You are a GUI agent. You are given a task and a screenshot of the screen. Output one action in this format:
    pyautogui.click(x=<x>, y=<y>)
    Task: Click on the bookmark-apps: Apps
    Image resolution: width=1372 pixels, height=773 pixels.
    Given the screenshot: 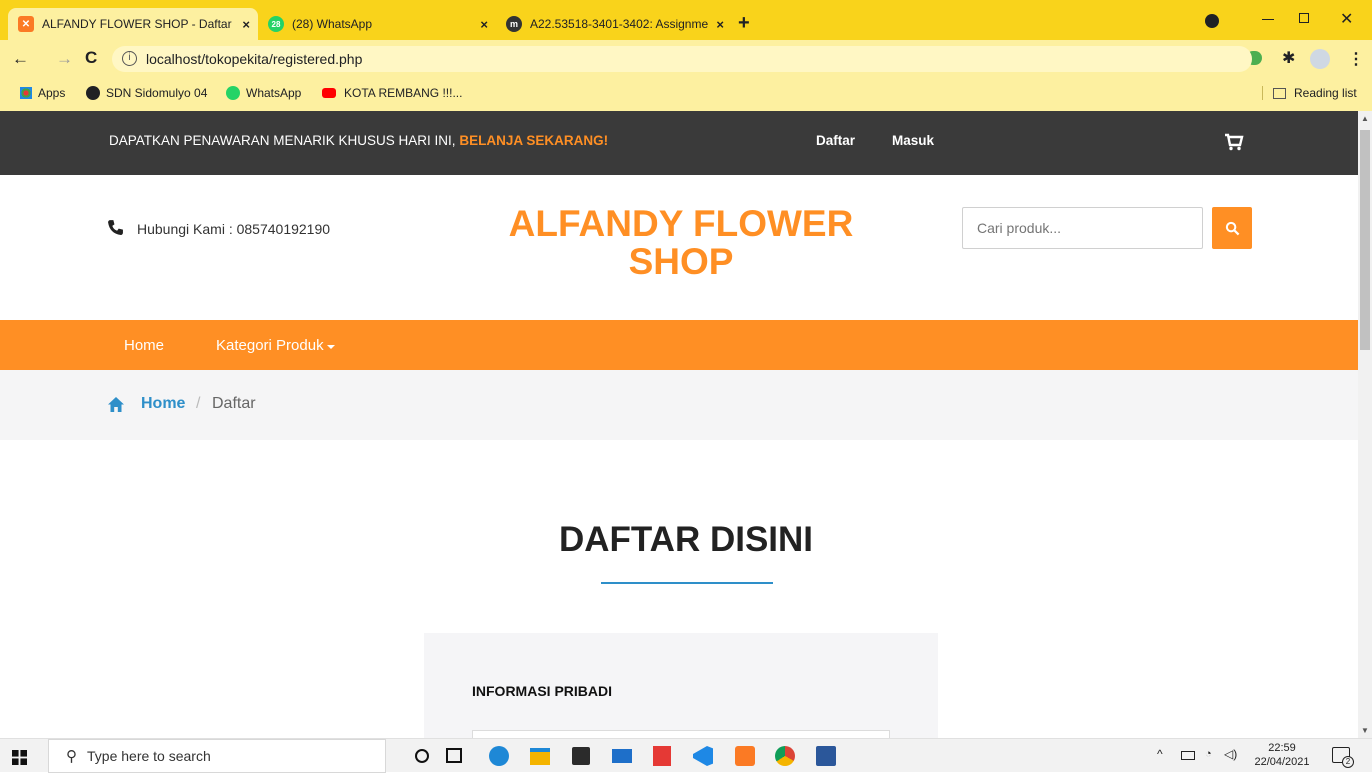 What is the action you would take?
    pyautogui.click(x=42, y=93)
    